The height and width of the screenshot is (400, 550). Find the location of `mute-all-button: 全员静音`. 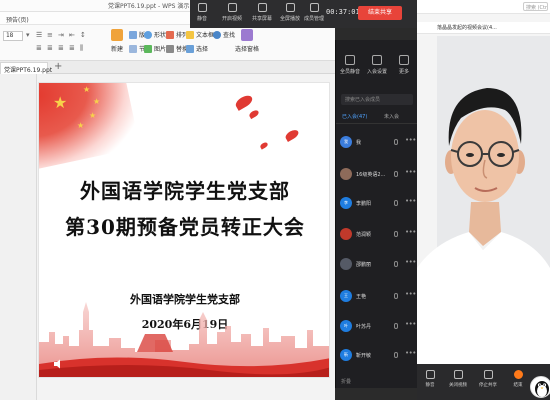

mute-all-button: 全员静音 is located at coordinates (350, 65).